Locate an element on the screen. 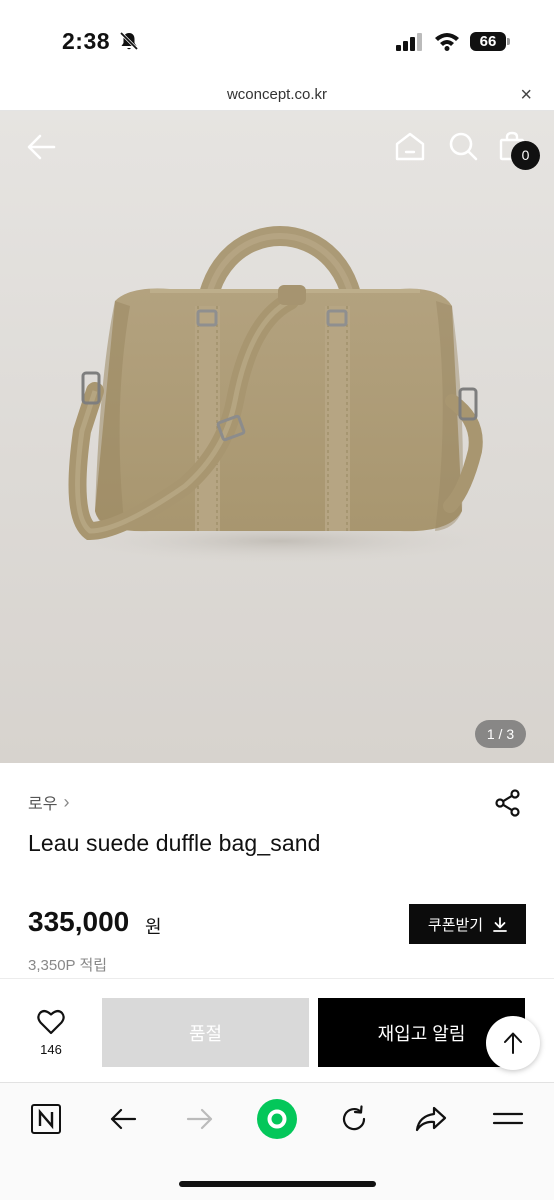  price-unit: 원 is located at coordinates (153, 927).